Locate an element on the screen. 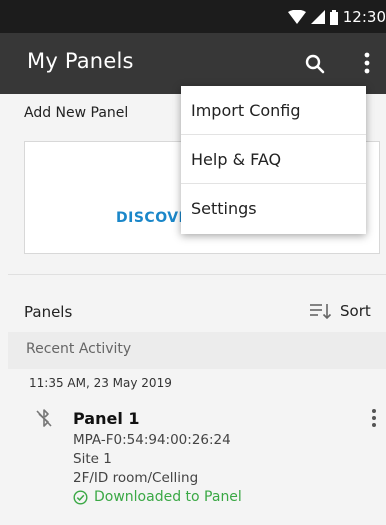 The width and height of the screenshot is (386, 525). divider is located at coordinates (197, 274).